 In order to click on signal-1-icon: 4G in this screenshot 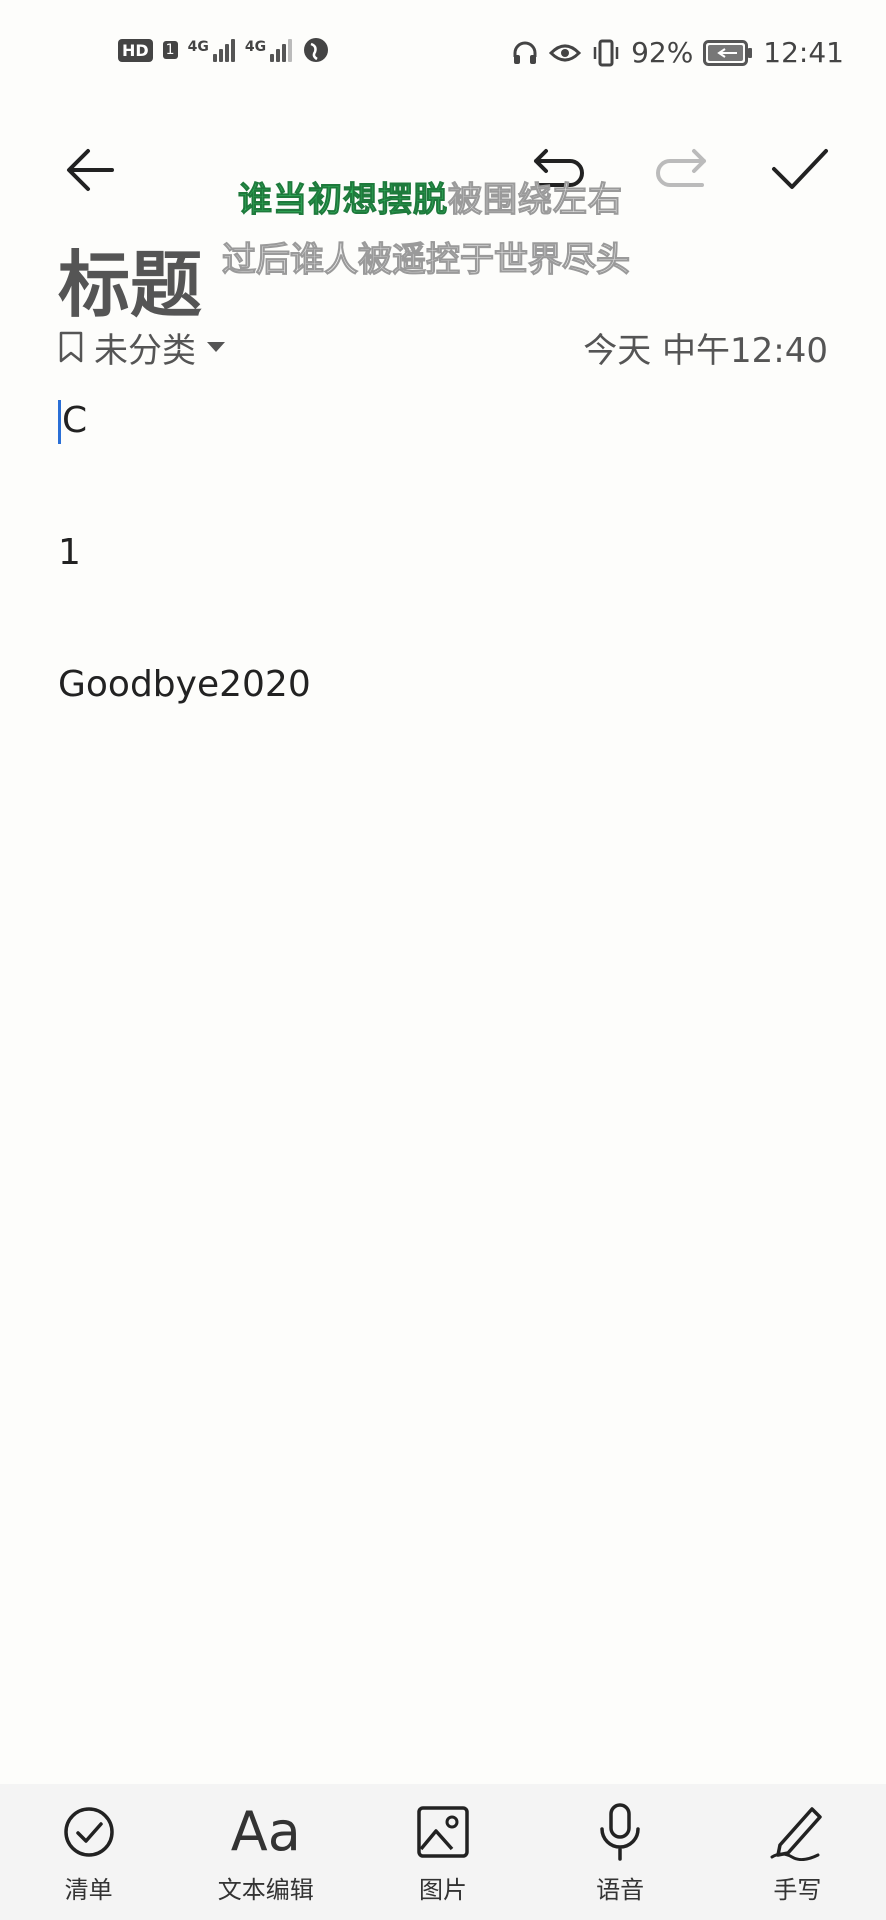, I will do `click(211, 50)`.